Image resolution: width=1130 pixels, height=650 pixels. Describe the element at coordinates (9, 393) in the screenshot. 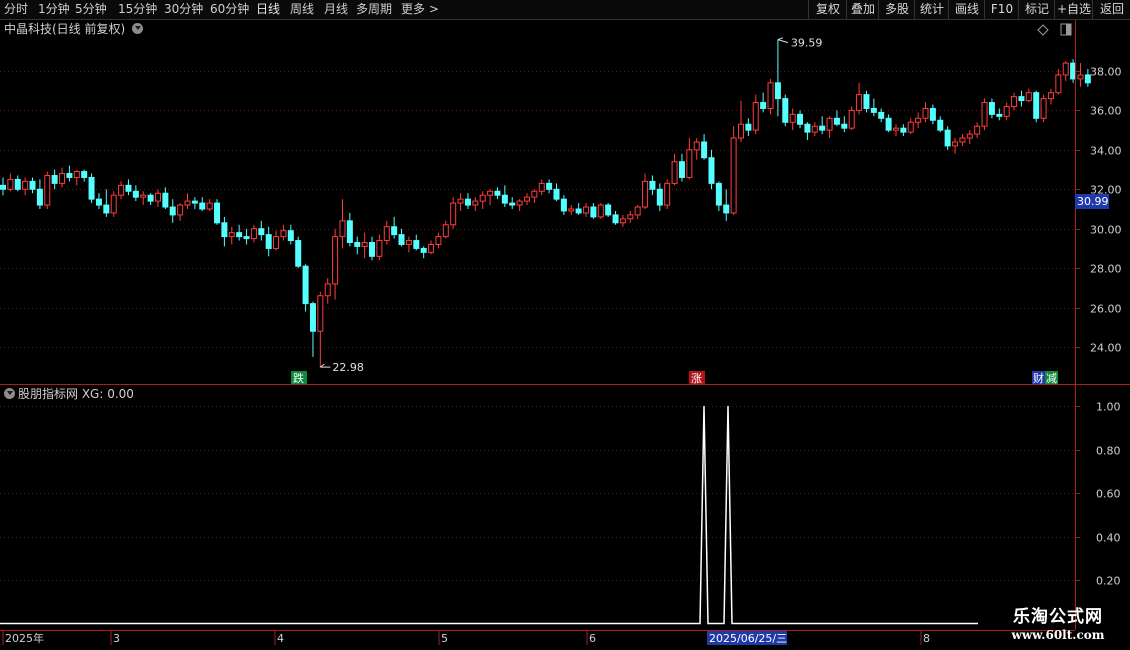

I see `indicator-dropdown-icon` at that location.